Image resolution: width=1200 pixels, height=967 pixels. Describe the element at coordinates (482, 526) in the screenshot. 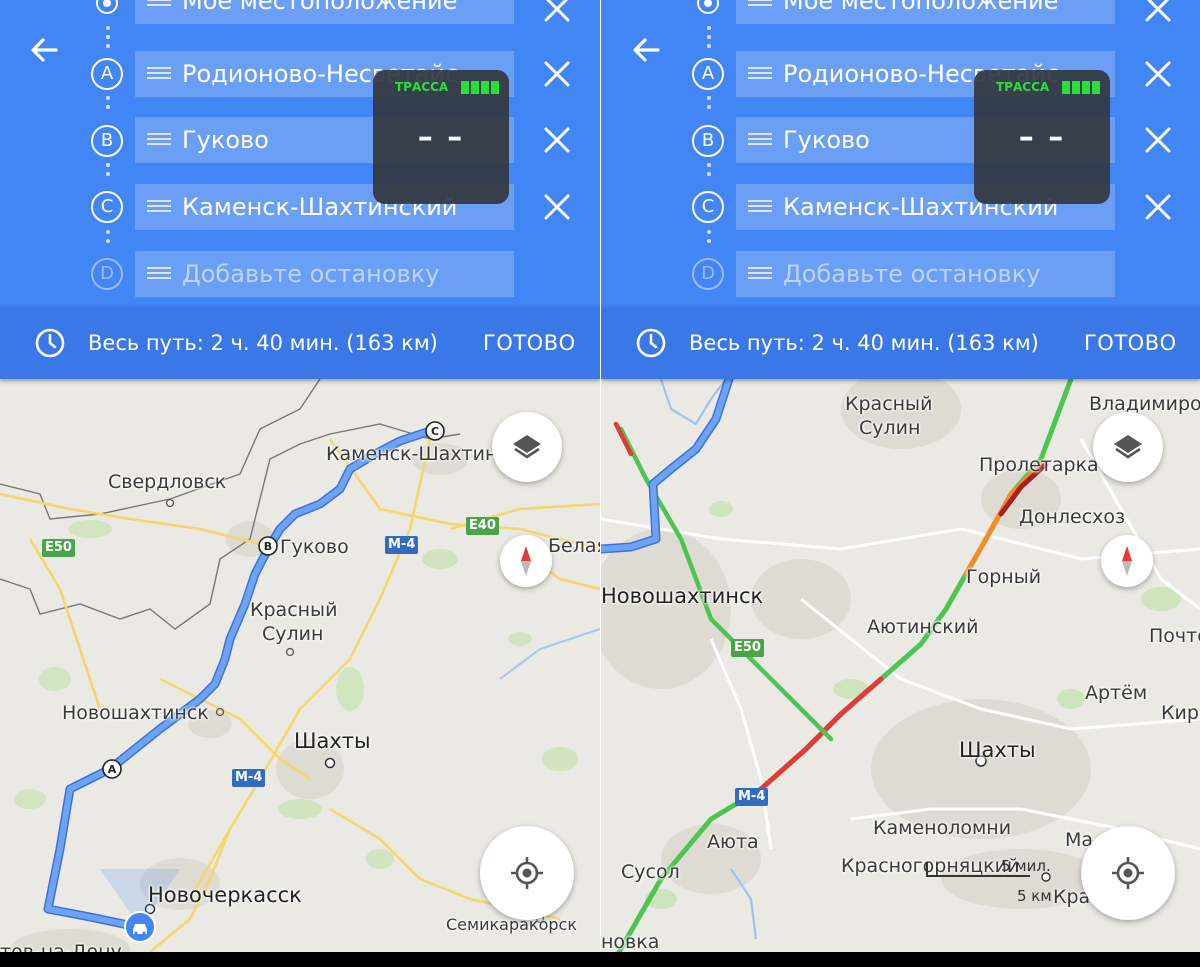

I see `road-shield: E40` at that location.